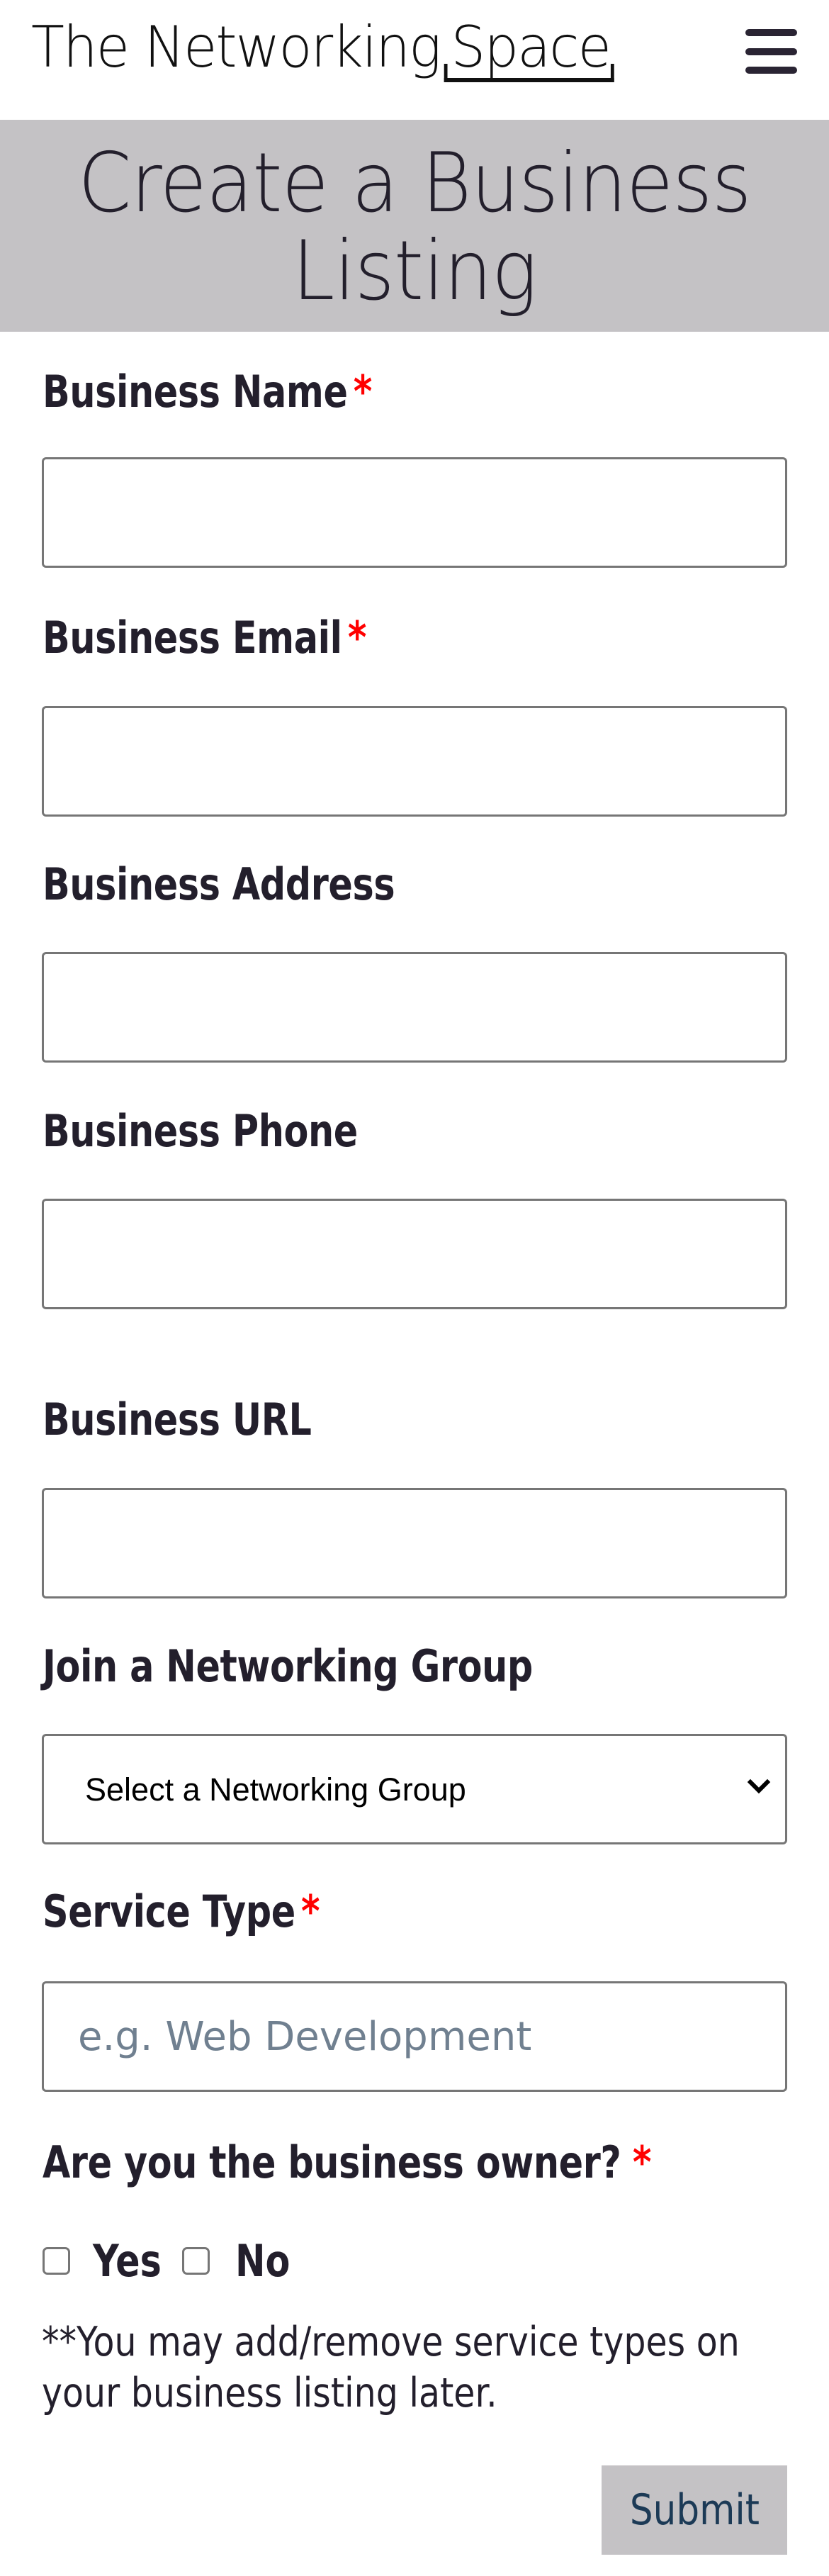 Image resolution: width=829 pixels, height=2576 pixels. I want to click on page-banner: Create a Business Listing, so click(414, 226).